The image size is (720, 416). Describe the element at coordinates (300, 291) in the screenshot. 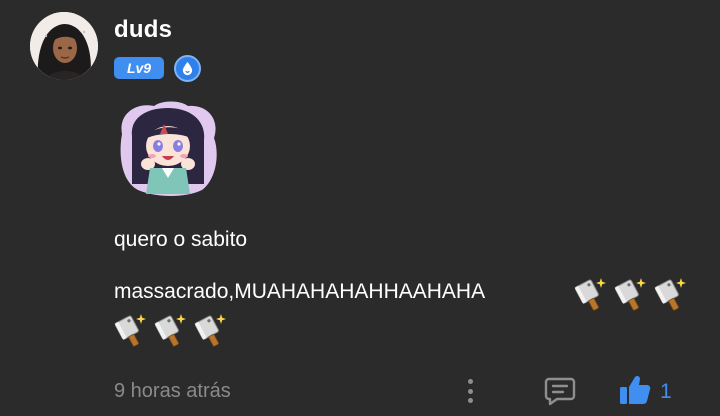

I see `comment-text-line-2: massacrado,MUAHAHAHAHHAAHAHA` at that location.